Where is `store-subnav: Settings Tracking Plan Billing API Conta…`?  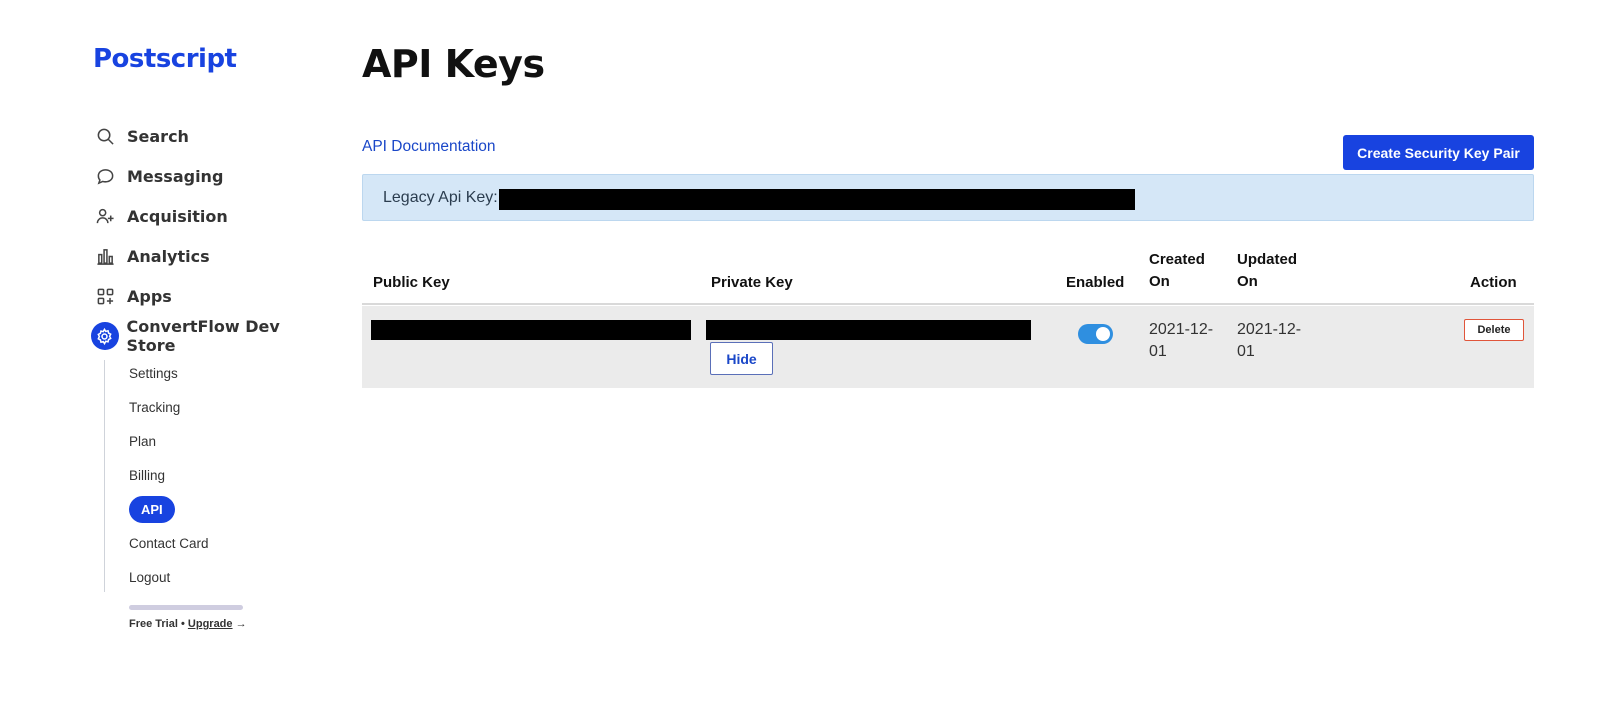
store-subnav: Settings Tracking Plan Billing API Conta… is located at coordinates (204, 476).